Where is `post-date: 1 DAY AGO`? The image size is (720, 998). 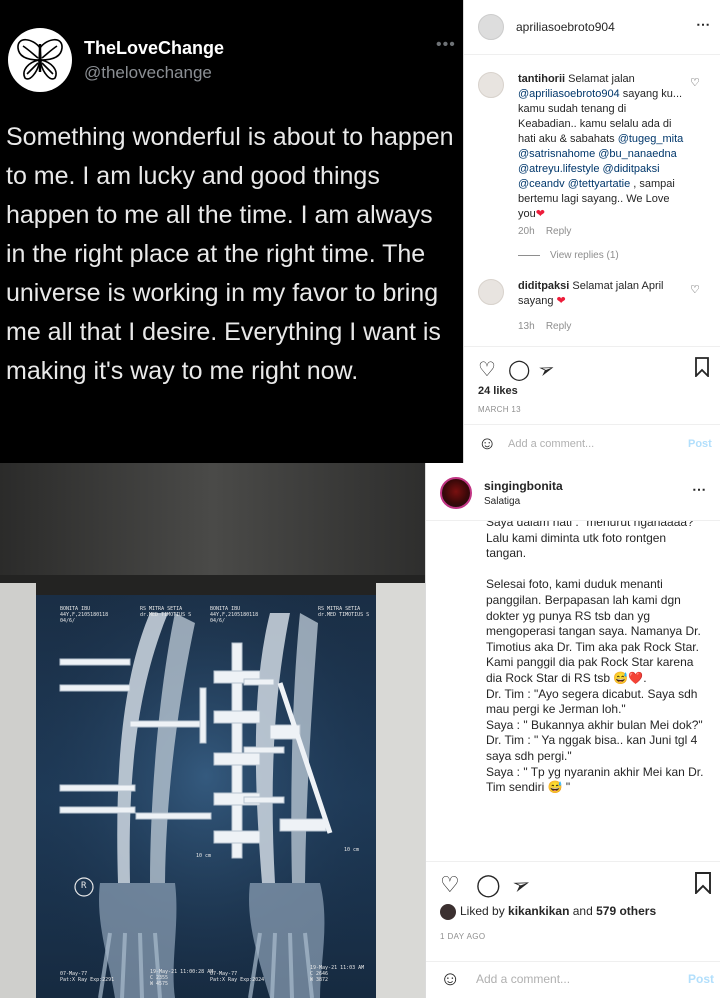 post-date: 1 DAY AGO is located at coordinates (463, 936).